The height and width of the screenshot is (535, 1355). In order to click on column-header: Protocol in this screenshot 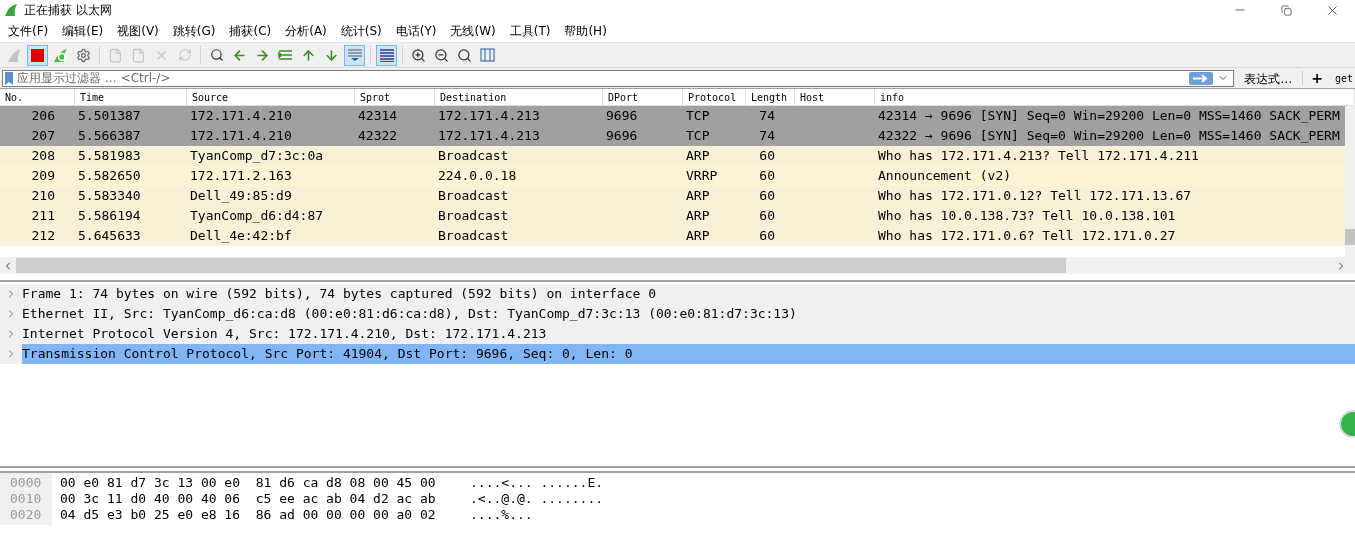, I will do `click(714, 97)`.